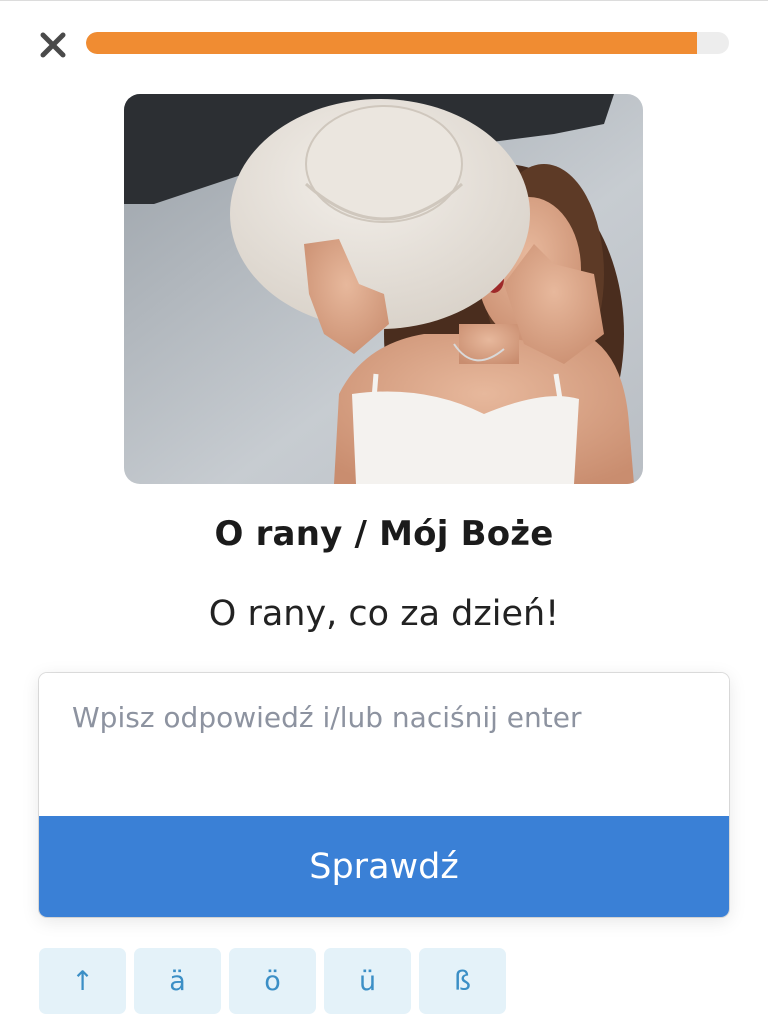 This screenshot has height=1032, width=768. What do you see at coordinates (391, 43) in the screenshot?
I see `lesson-progress-fill` at bounding box center [391, 43].